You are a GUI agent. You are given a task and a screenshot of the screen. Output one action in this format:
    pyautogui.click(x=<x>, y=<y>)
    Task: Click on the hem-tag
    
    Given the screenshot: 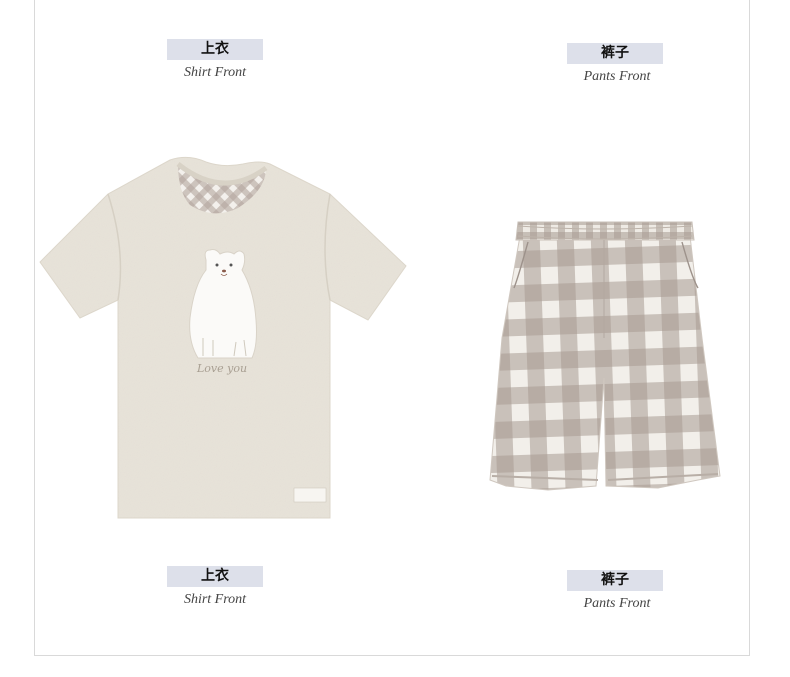 What is the action you would take?
    pyautogui.click(x=310, y=495)
    